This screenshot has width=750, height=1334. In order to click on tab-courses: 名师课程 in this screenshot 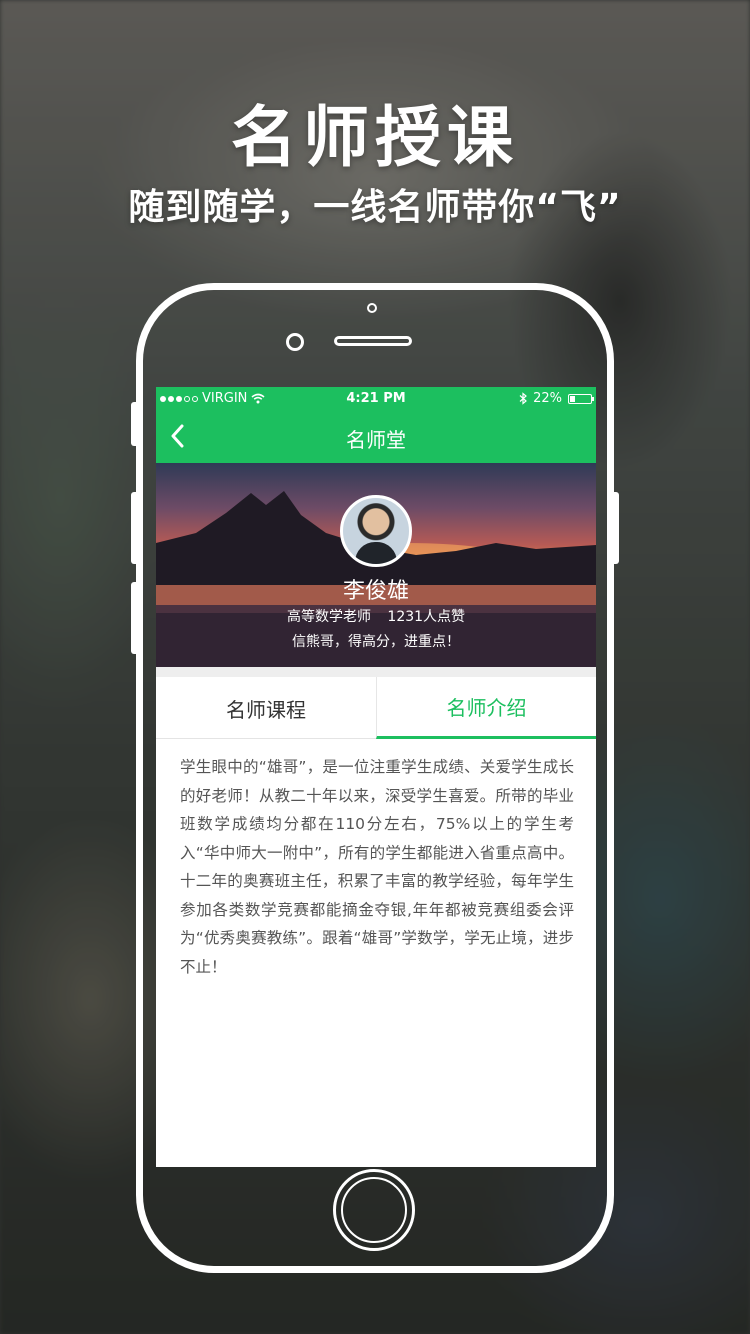, I will do `click(266, 708)`.